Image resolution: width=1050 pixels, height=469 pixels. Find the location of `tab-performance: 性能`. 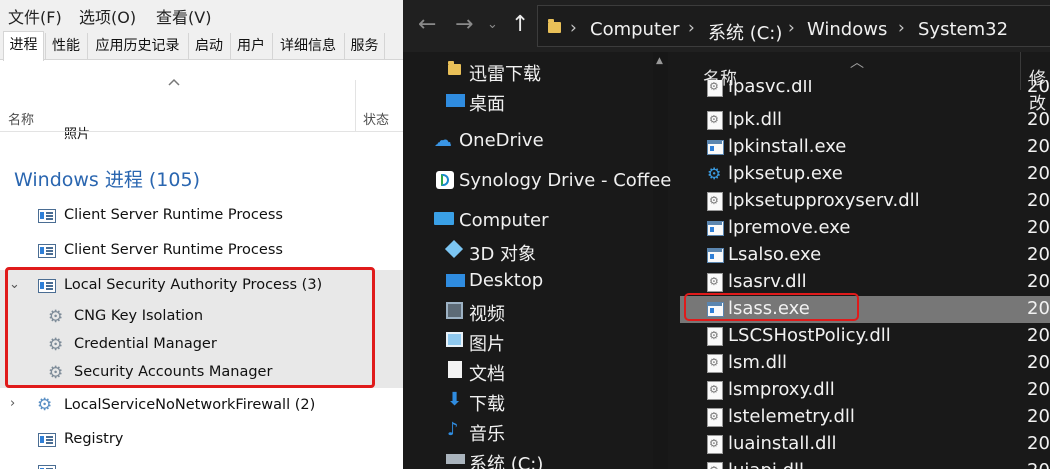

tab-performance: 性能 is located at coordinates (65, 46).